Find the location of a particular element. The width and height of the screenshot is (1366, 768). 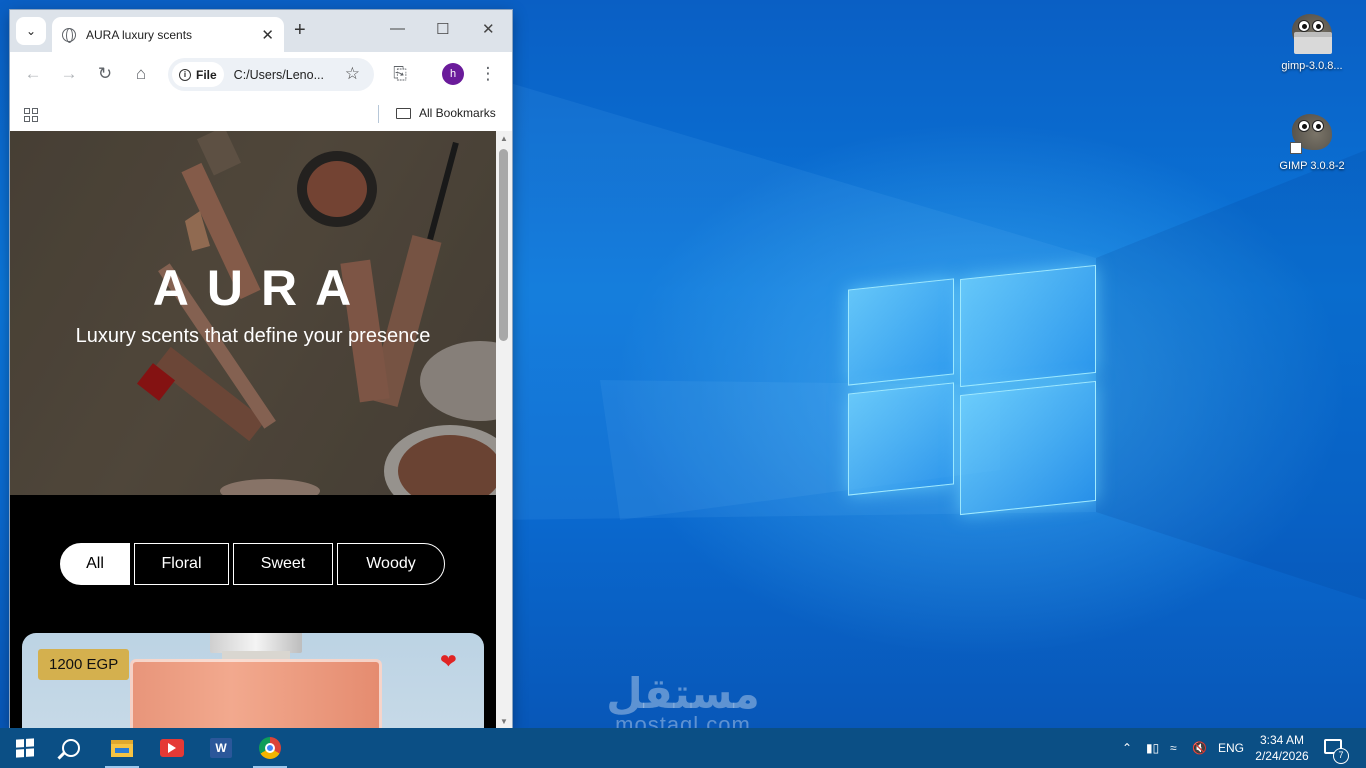

hero-subtitle: Luxury scents that define your presence is located at coordinates (253, 336).